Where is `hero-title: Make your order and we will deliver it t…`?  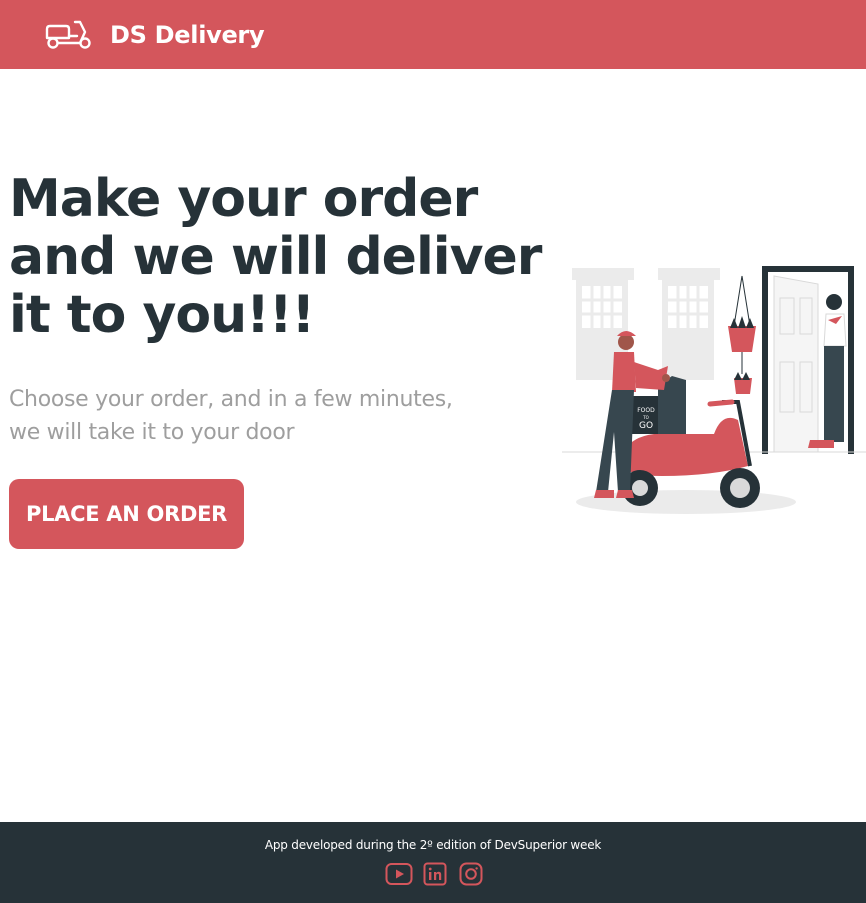
hero-title: Make your order and we will deliver it t… is located at coordinates (275, 257).